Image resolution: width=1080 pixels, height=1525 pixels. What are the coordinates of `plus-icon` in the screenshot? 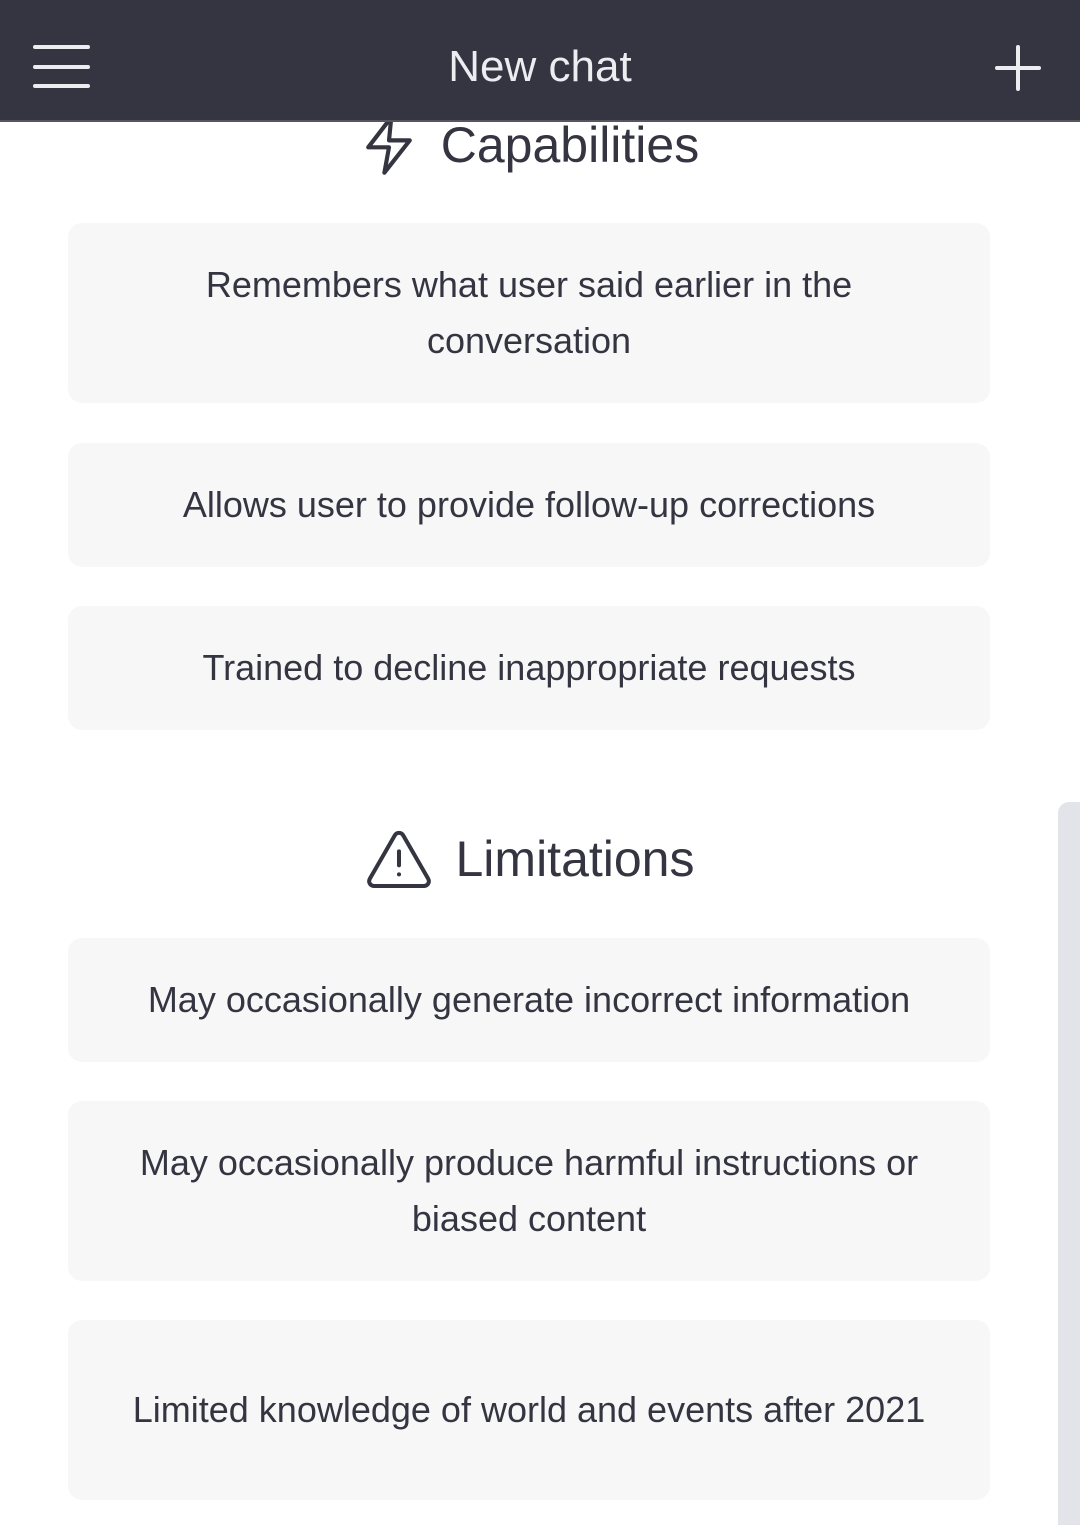 It's located at (1017, 65).